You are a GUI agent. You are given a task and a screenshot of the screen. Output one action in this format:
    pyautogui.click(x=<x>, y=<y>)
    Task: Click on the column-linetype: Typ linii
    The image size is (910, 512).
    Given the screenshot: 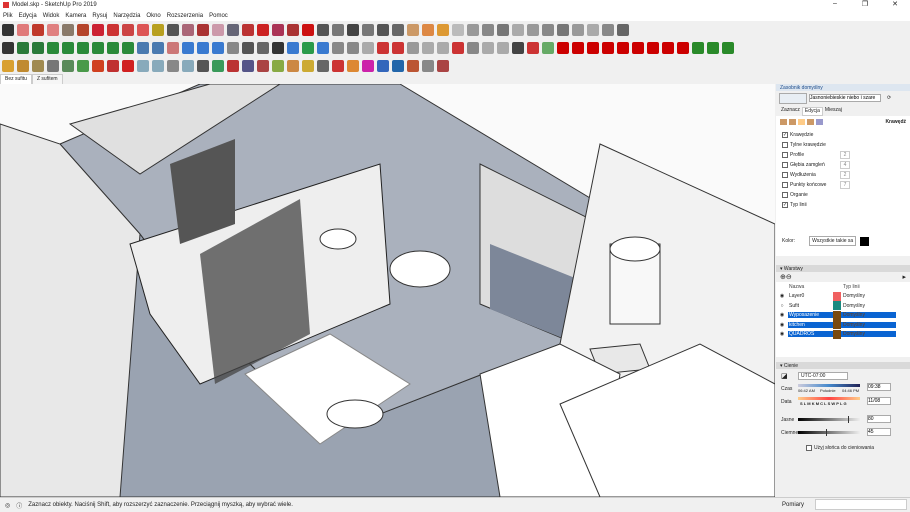 What is the action you would take?
    pyautogui.click(x=868, y=287)
    